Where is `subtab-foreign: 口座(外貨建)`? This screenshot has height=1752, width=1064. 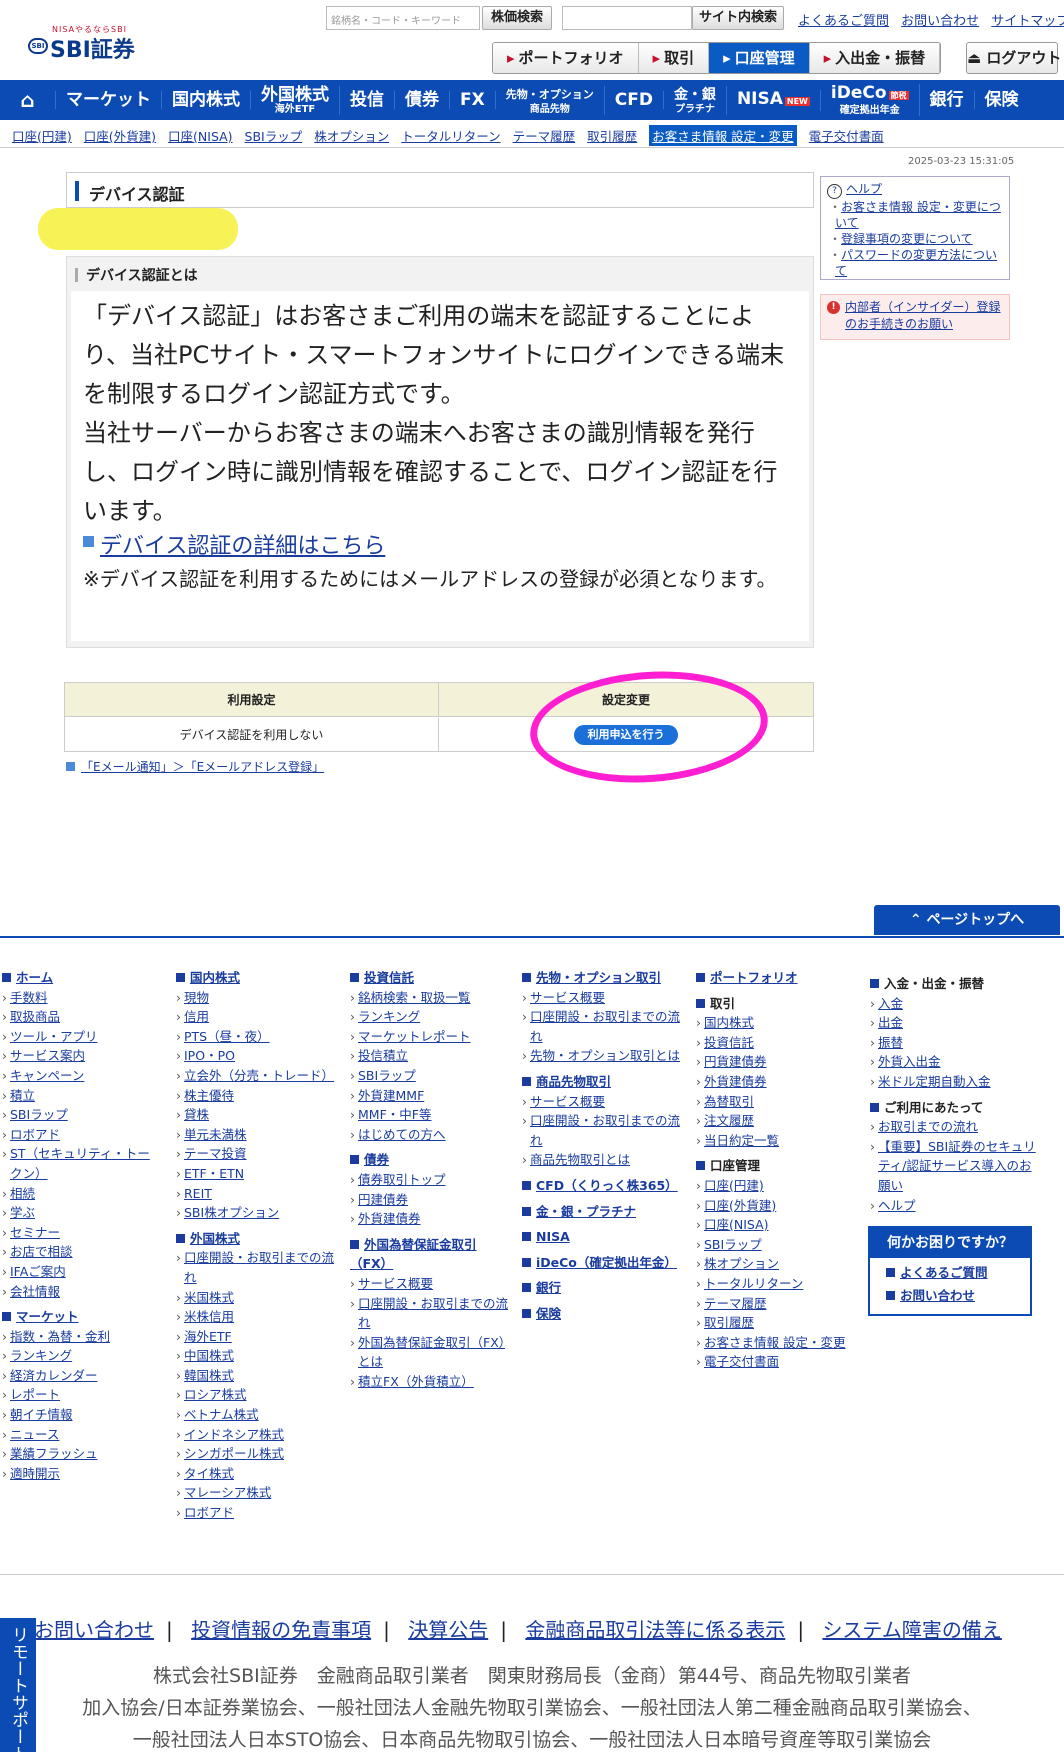 subtab-foreign: 口座(外貨建) is located at coordinates (120, 136).